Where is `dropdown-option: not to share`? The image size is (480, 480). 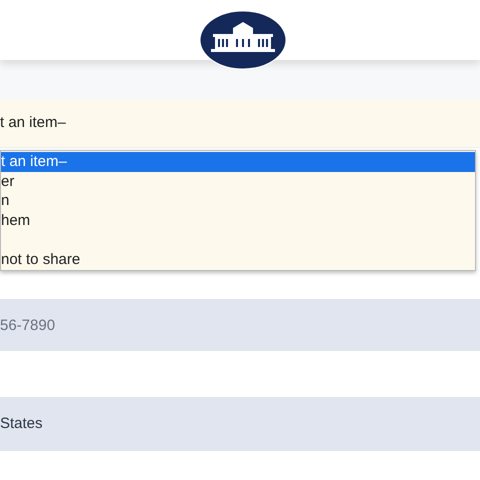 dropdown-option: not to share is located at coordinates (238, 259).